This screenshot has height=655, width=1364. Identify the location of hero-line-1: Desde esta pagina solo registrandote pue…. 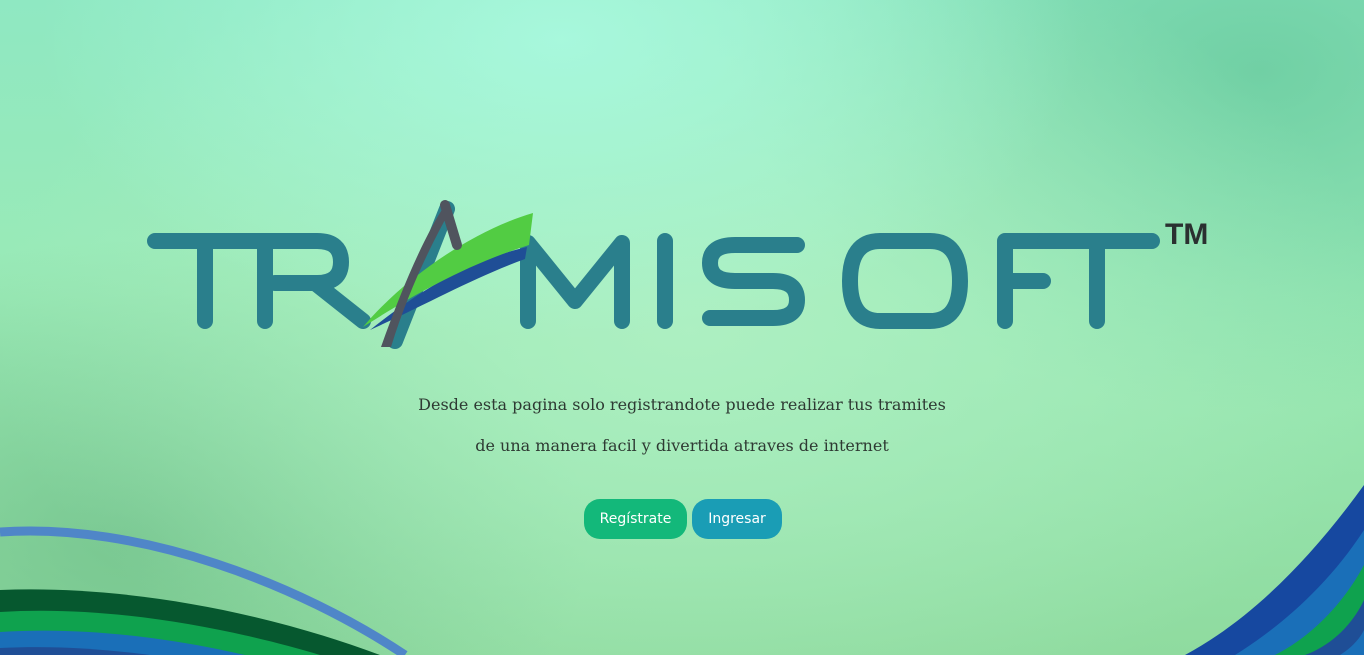
(682, 404).